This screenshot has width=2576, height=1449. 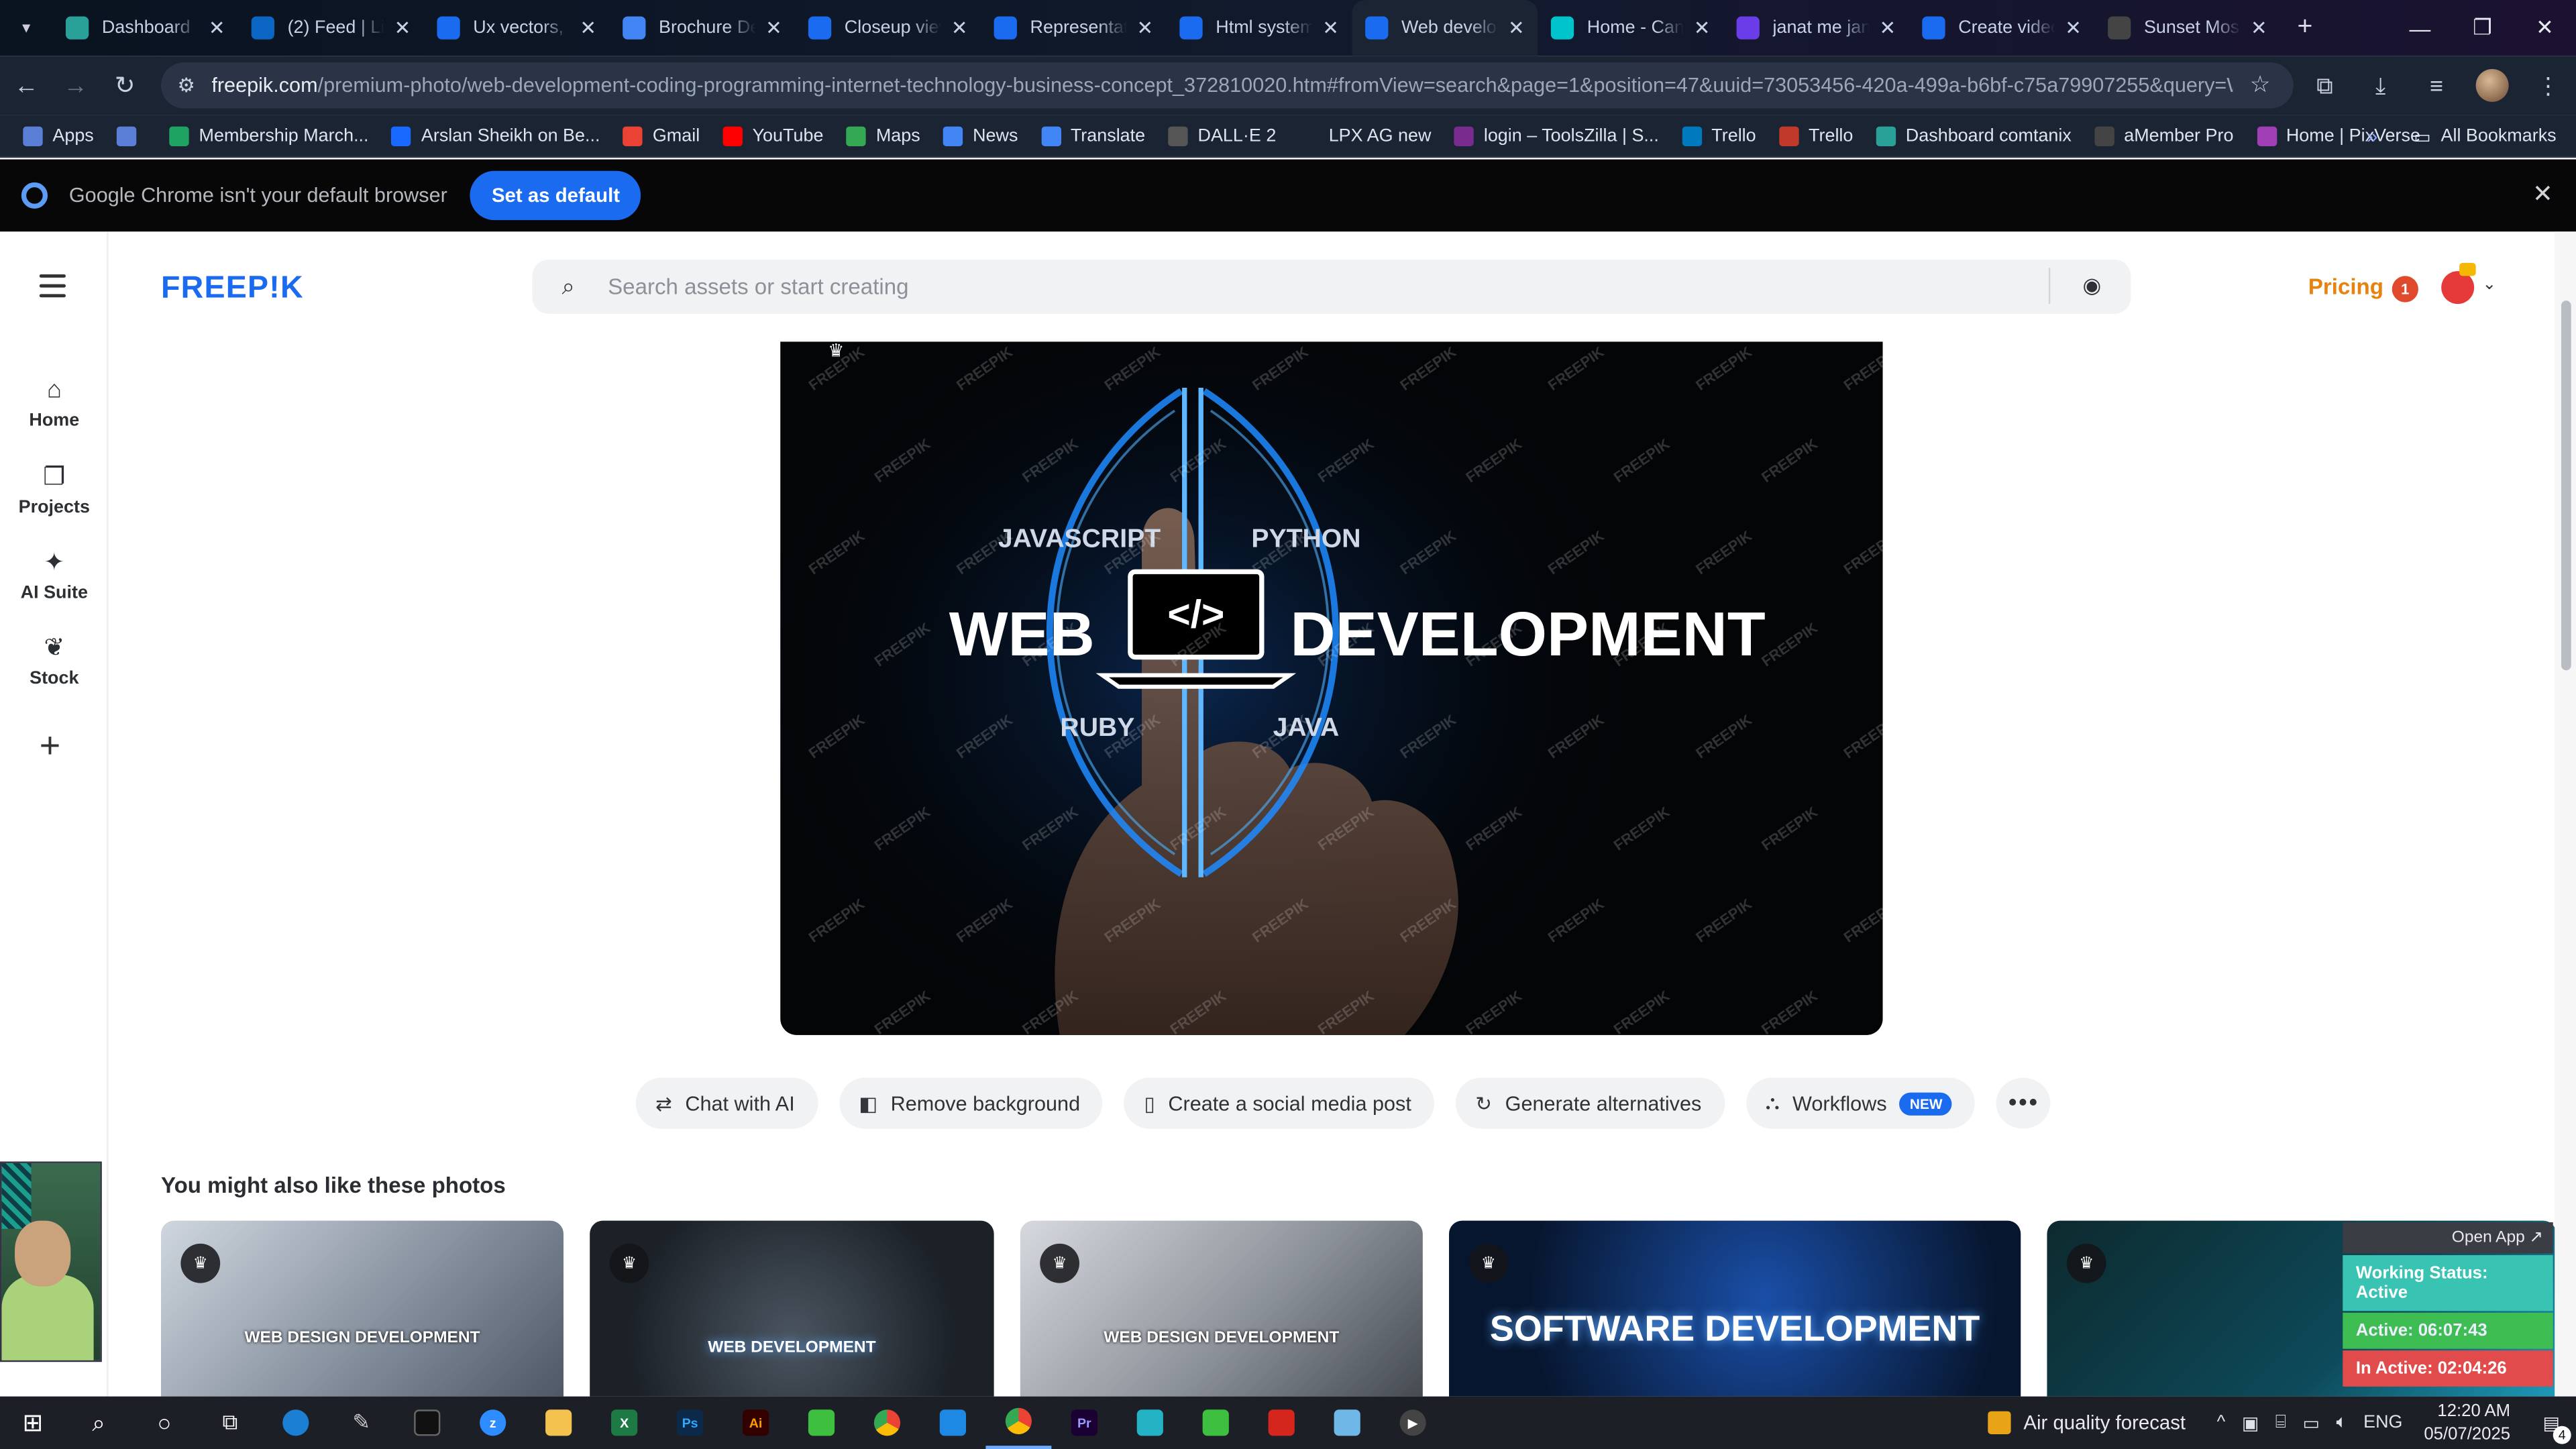 I want to click on minimize-button: —, so click(x=2420, y=28).